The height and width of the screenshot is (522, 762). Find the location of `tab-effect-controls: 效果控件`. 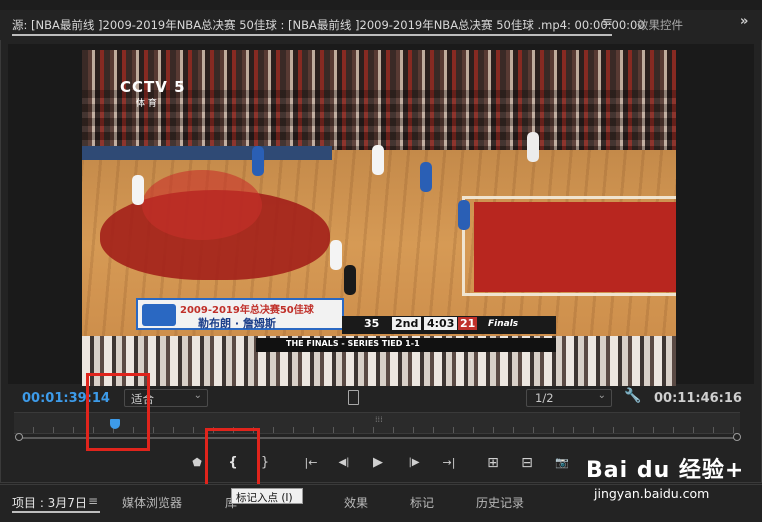

tab-effect-controls: 效果控件 is located at coordinates (660, 25).